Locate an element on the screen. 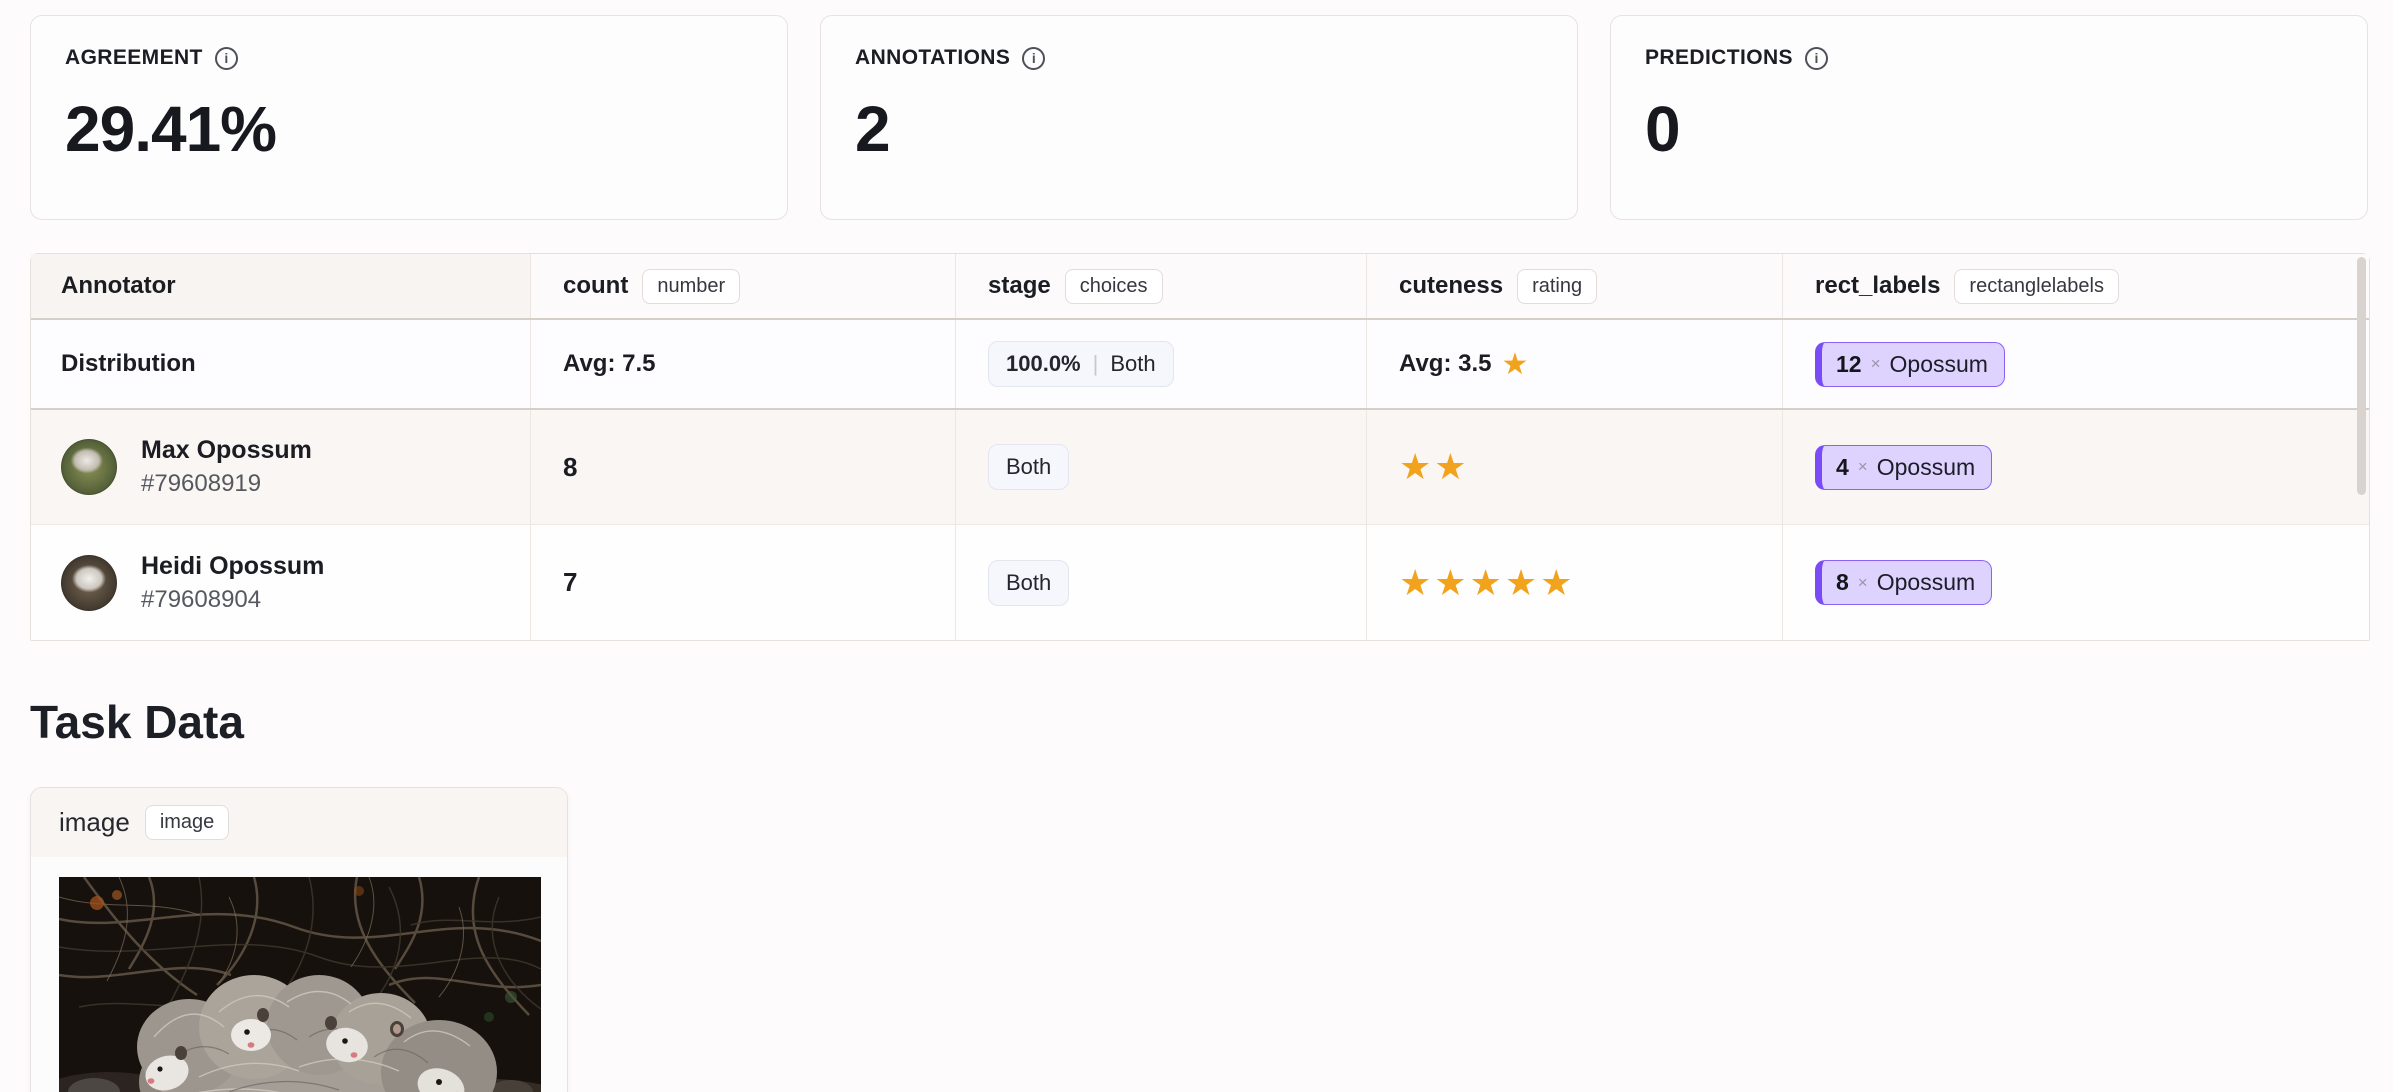  count-value: 8 is located at coordinates (570, 466).